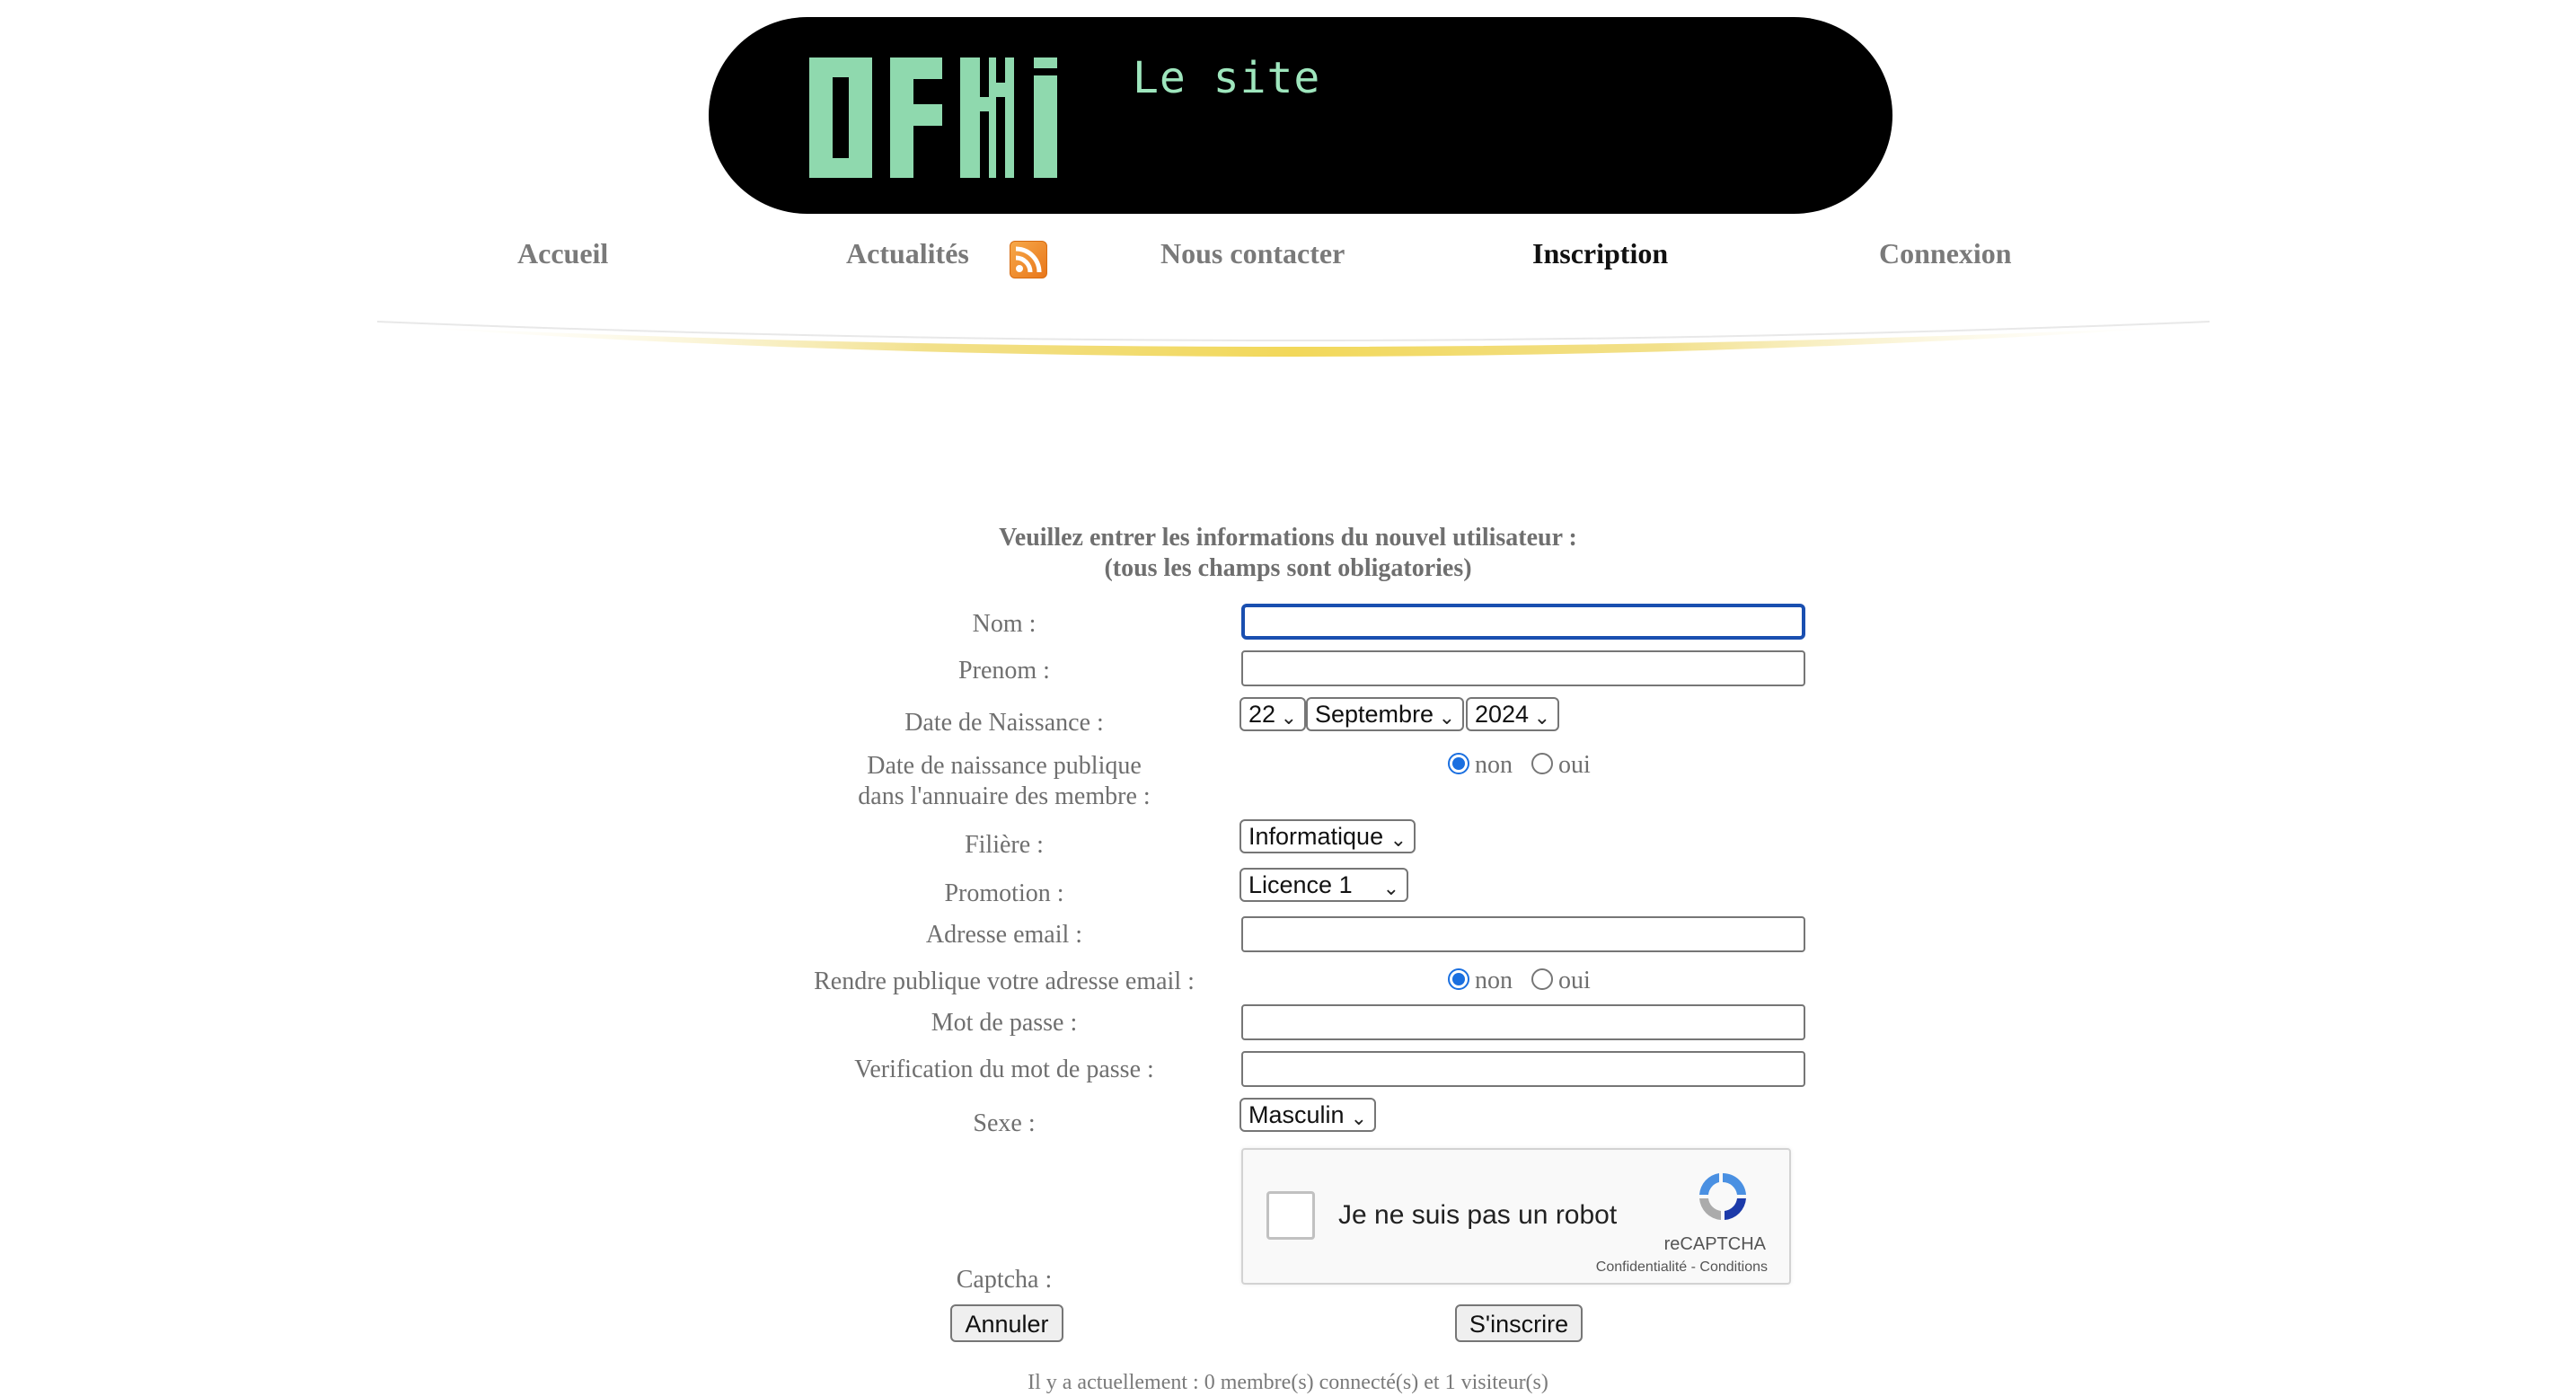 The width and height of the screenshot is (2576, 1396). I want to click on label-sexe: Sexe :, so click(1004, 1123).